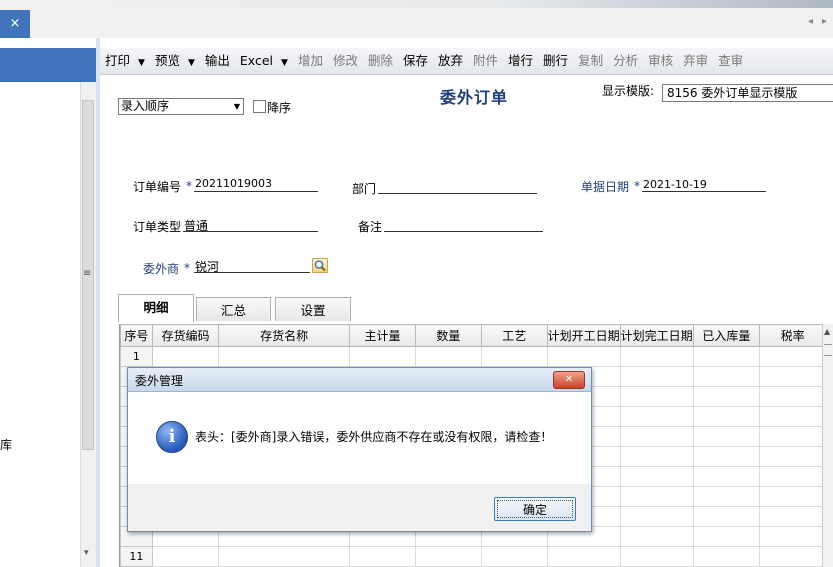 The image size is (833, 567). Describe the element at coordinates (569, 380) in the screenshot. I see `dialog-close-button: ✕` at that location.